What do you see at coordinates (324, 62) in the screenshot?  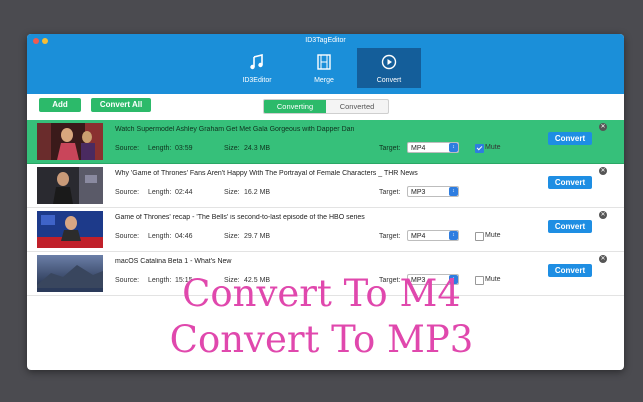 I see `film-icon` at bounding box center [324, 62].